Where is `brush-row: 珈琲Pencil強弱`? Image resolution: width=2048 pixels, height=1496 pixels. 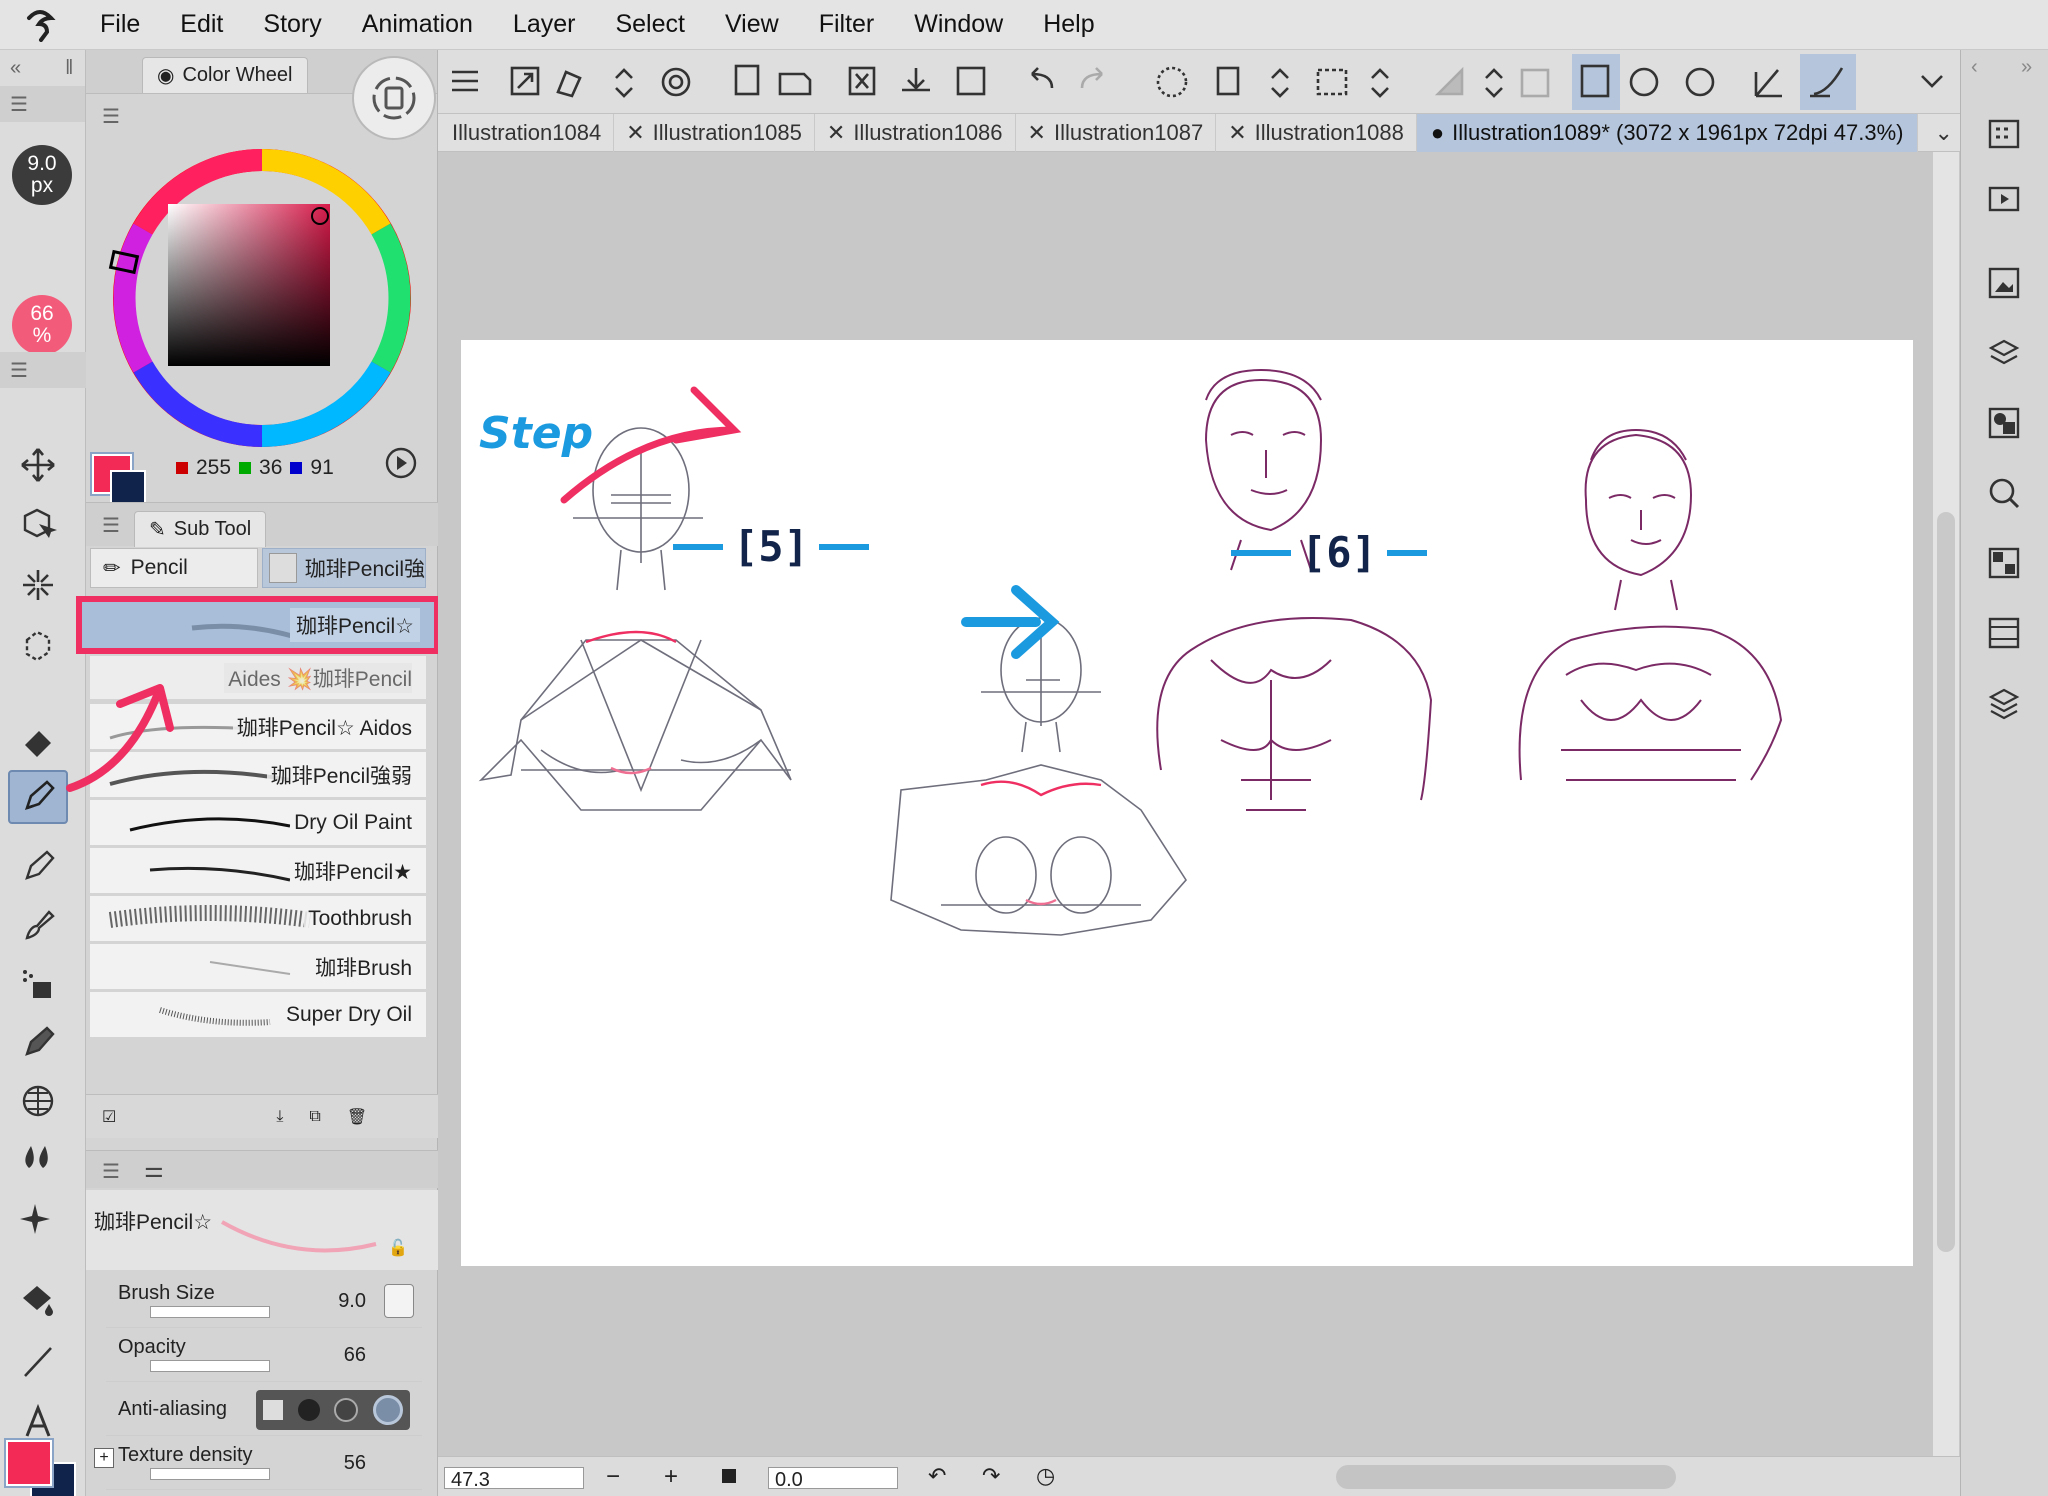
brush-row: 珈琲Pencil強弱 is located at coordinates (258, 775).